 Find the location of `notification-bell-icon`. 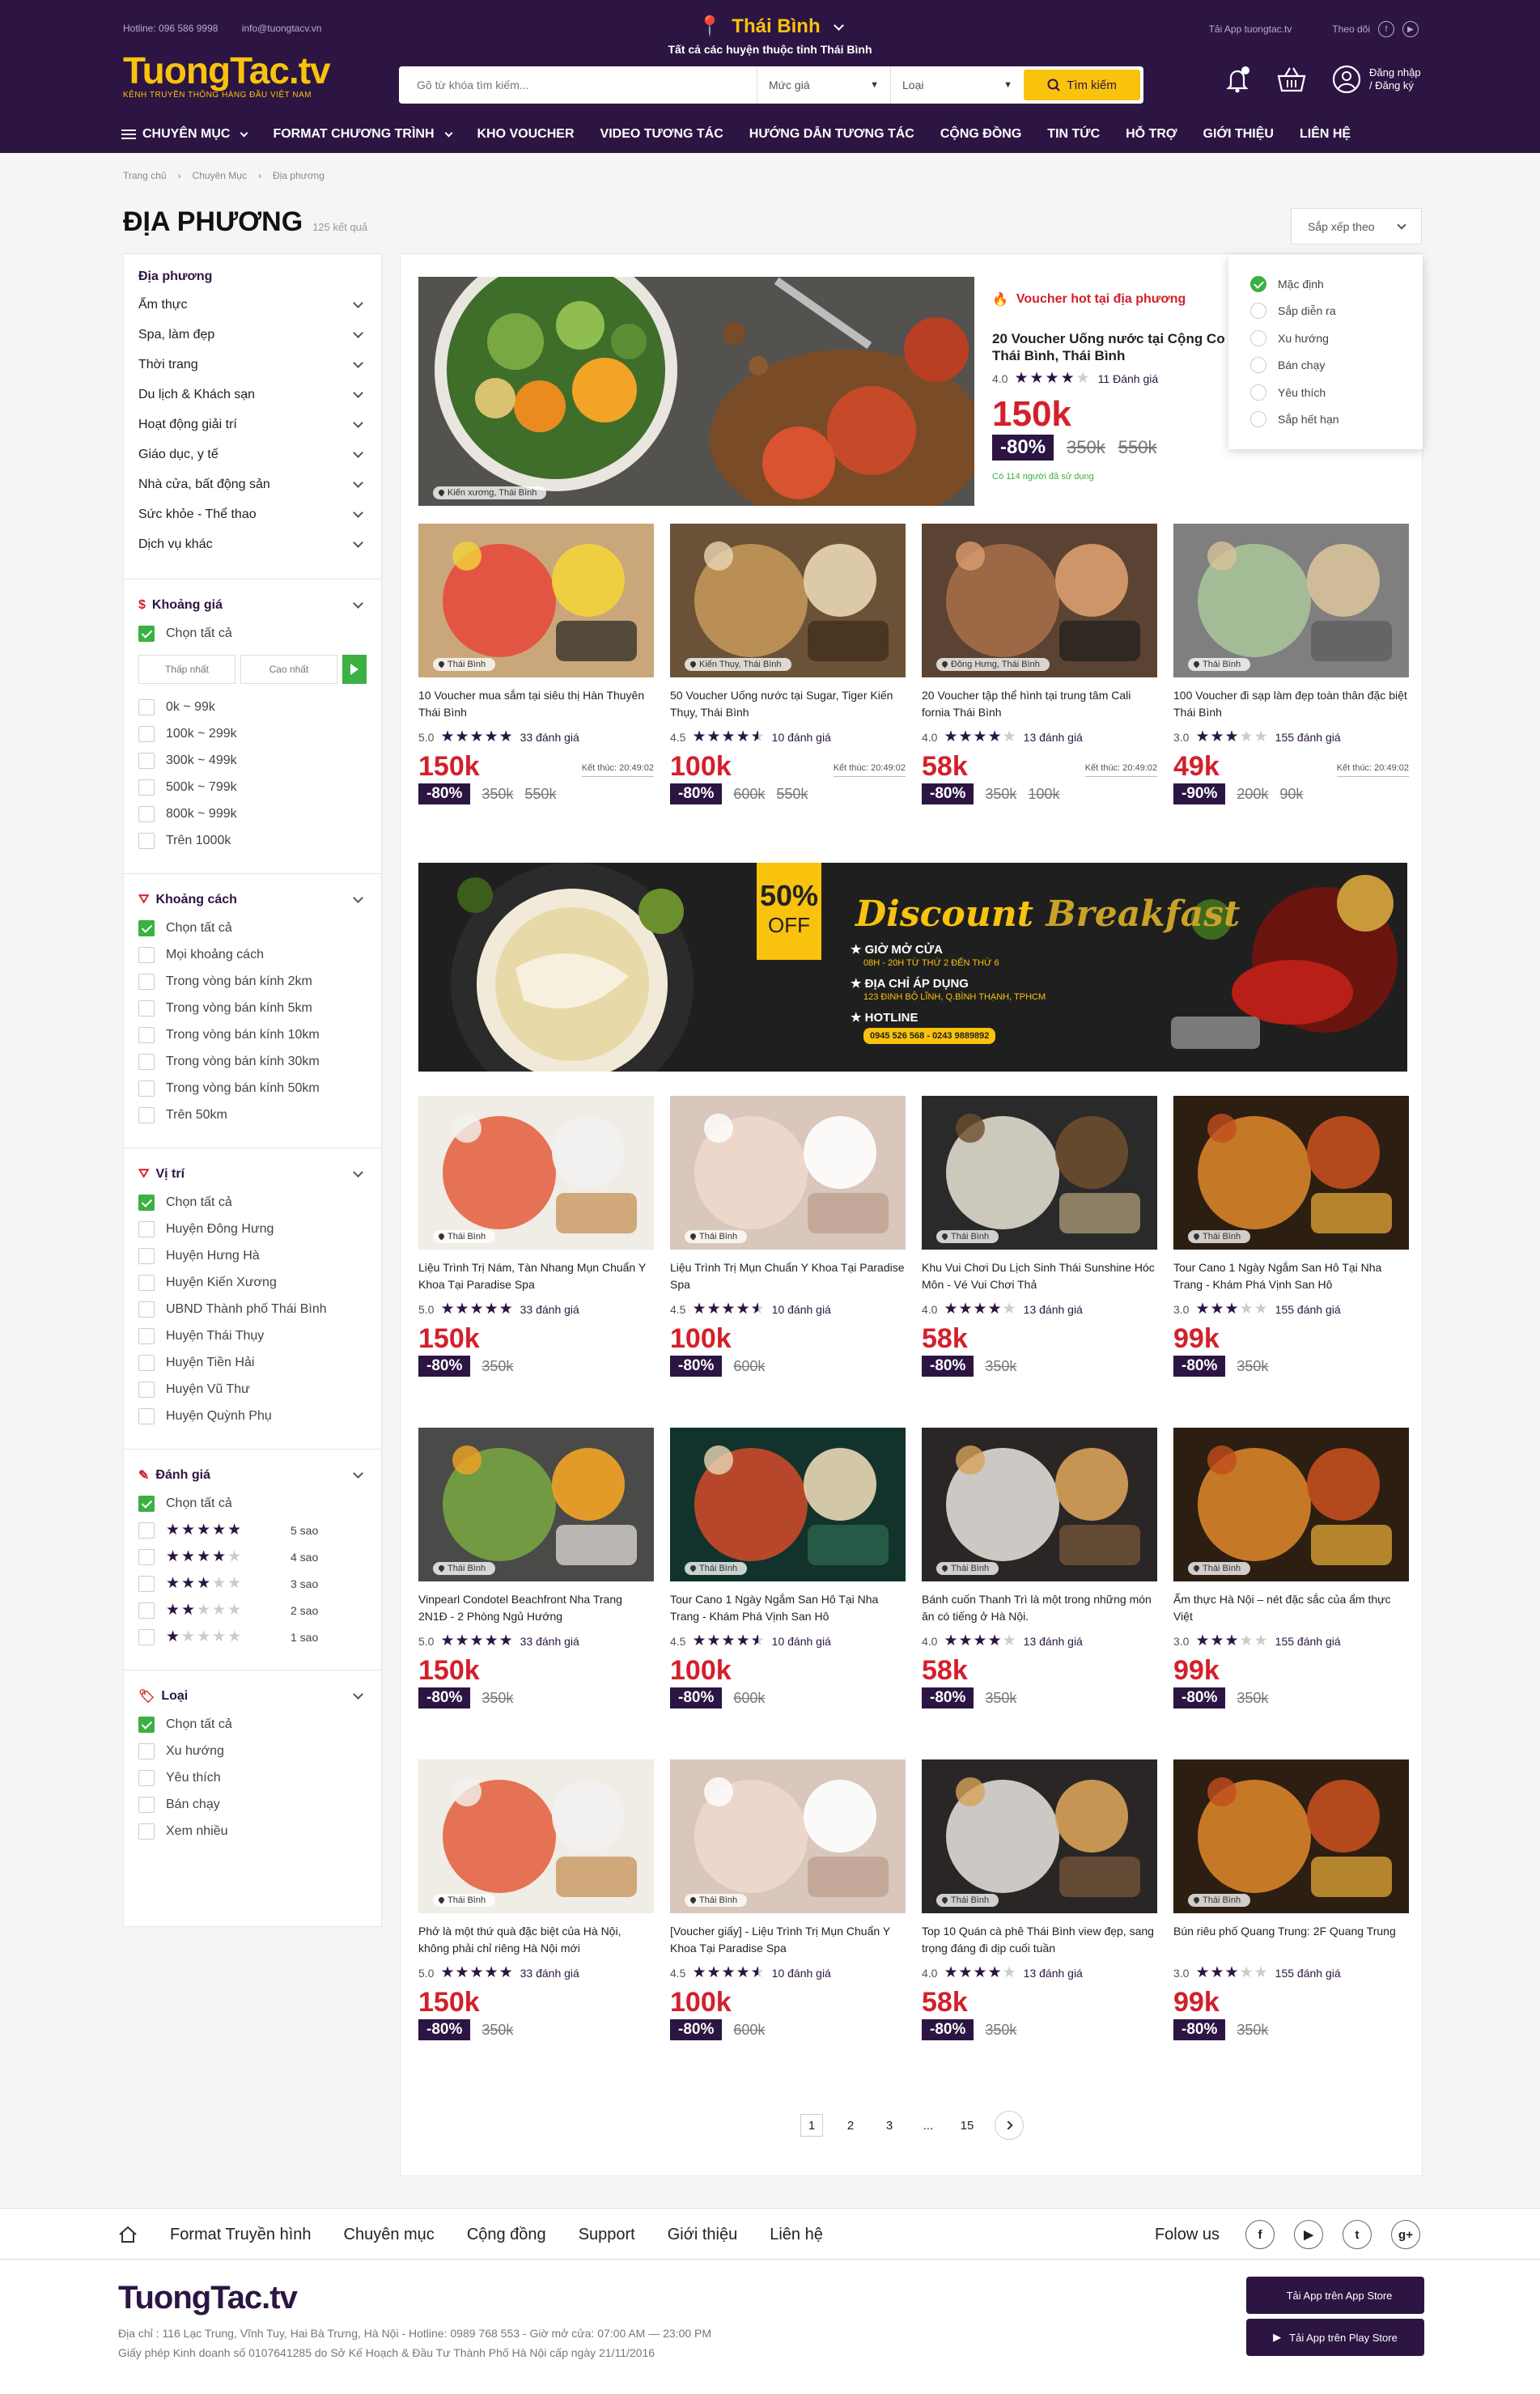

notification-bell-icon is located at coordinates (1238, 79).